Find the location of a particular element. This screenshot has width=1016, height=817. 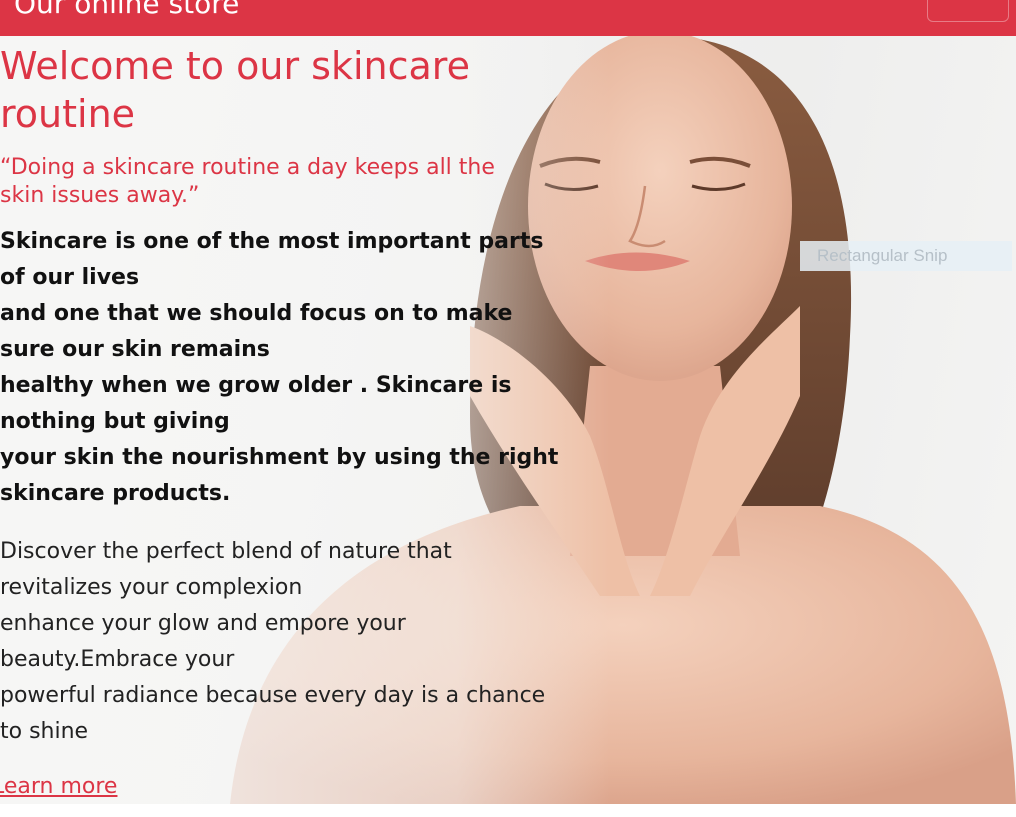

hero-title: Welcome to our skincare routine is located at coordinates (235, 90).